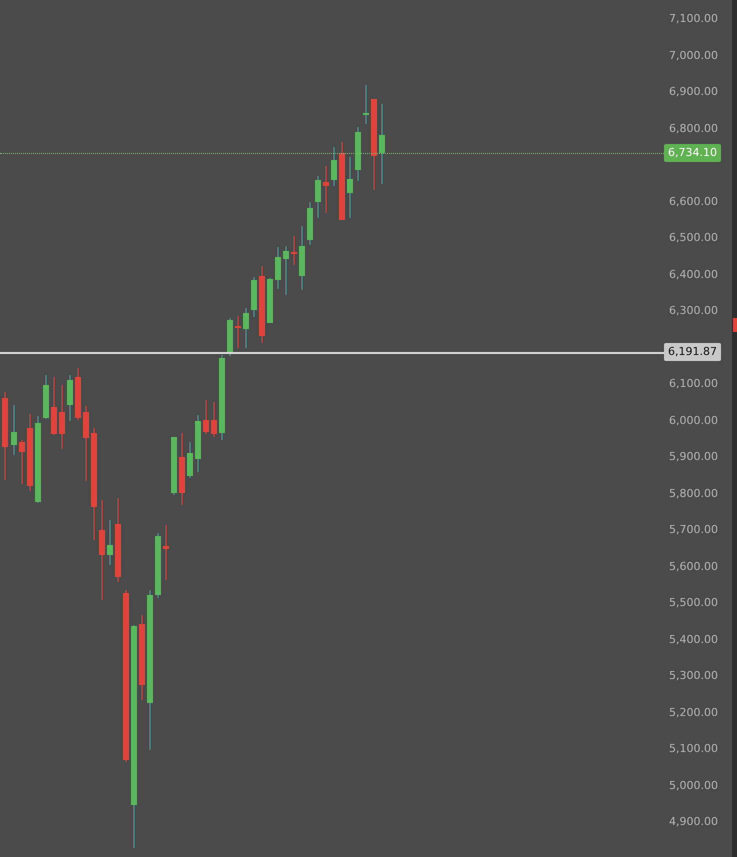  What do you see at coordinates (693, 786) in the screenshot?
I see `price-axis-label: 5,000.00` at bounding box center [693, 786].